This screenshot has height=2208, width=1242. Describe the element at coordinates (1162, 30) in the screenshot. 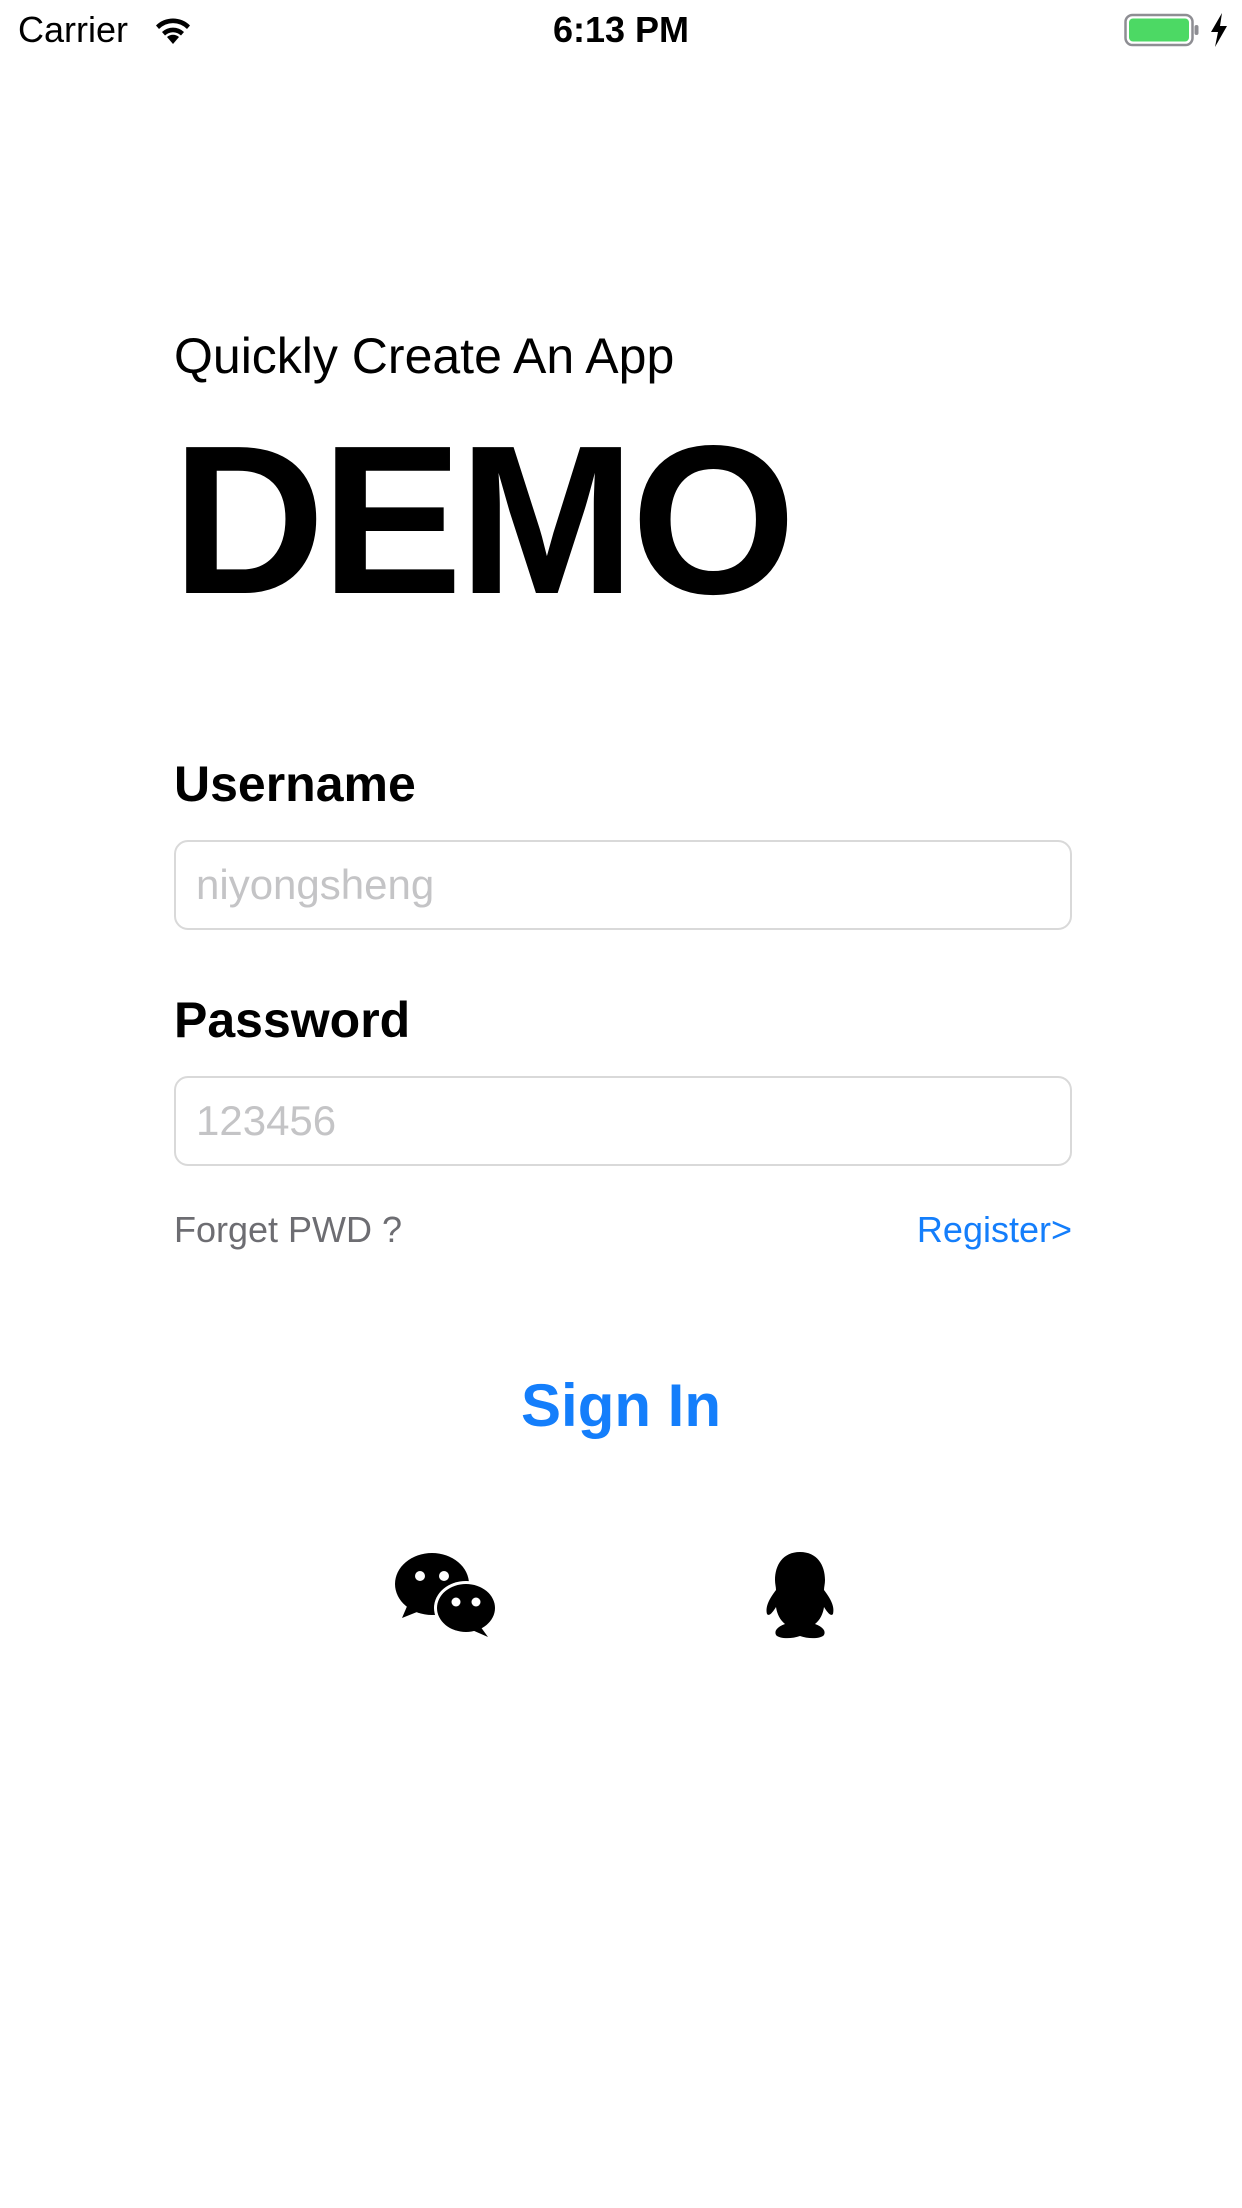

I see `battery-icon` at that location.